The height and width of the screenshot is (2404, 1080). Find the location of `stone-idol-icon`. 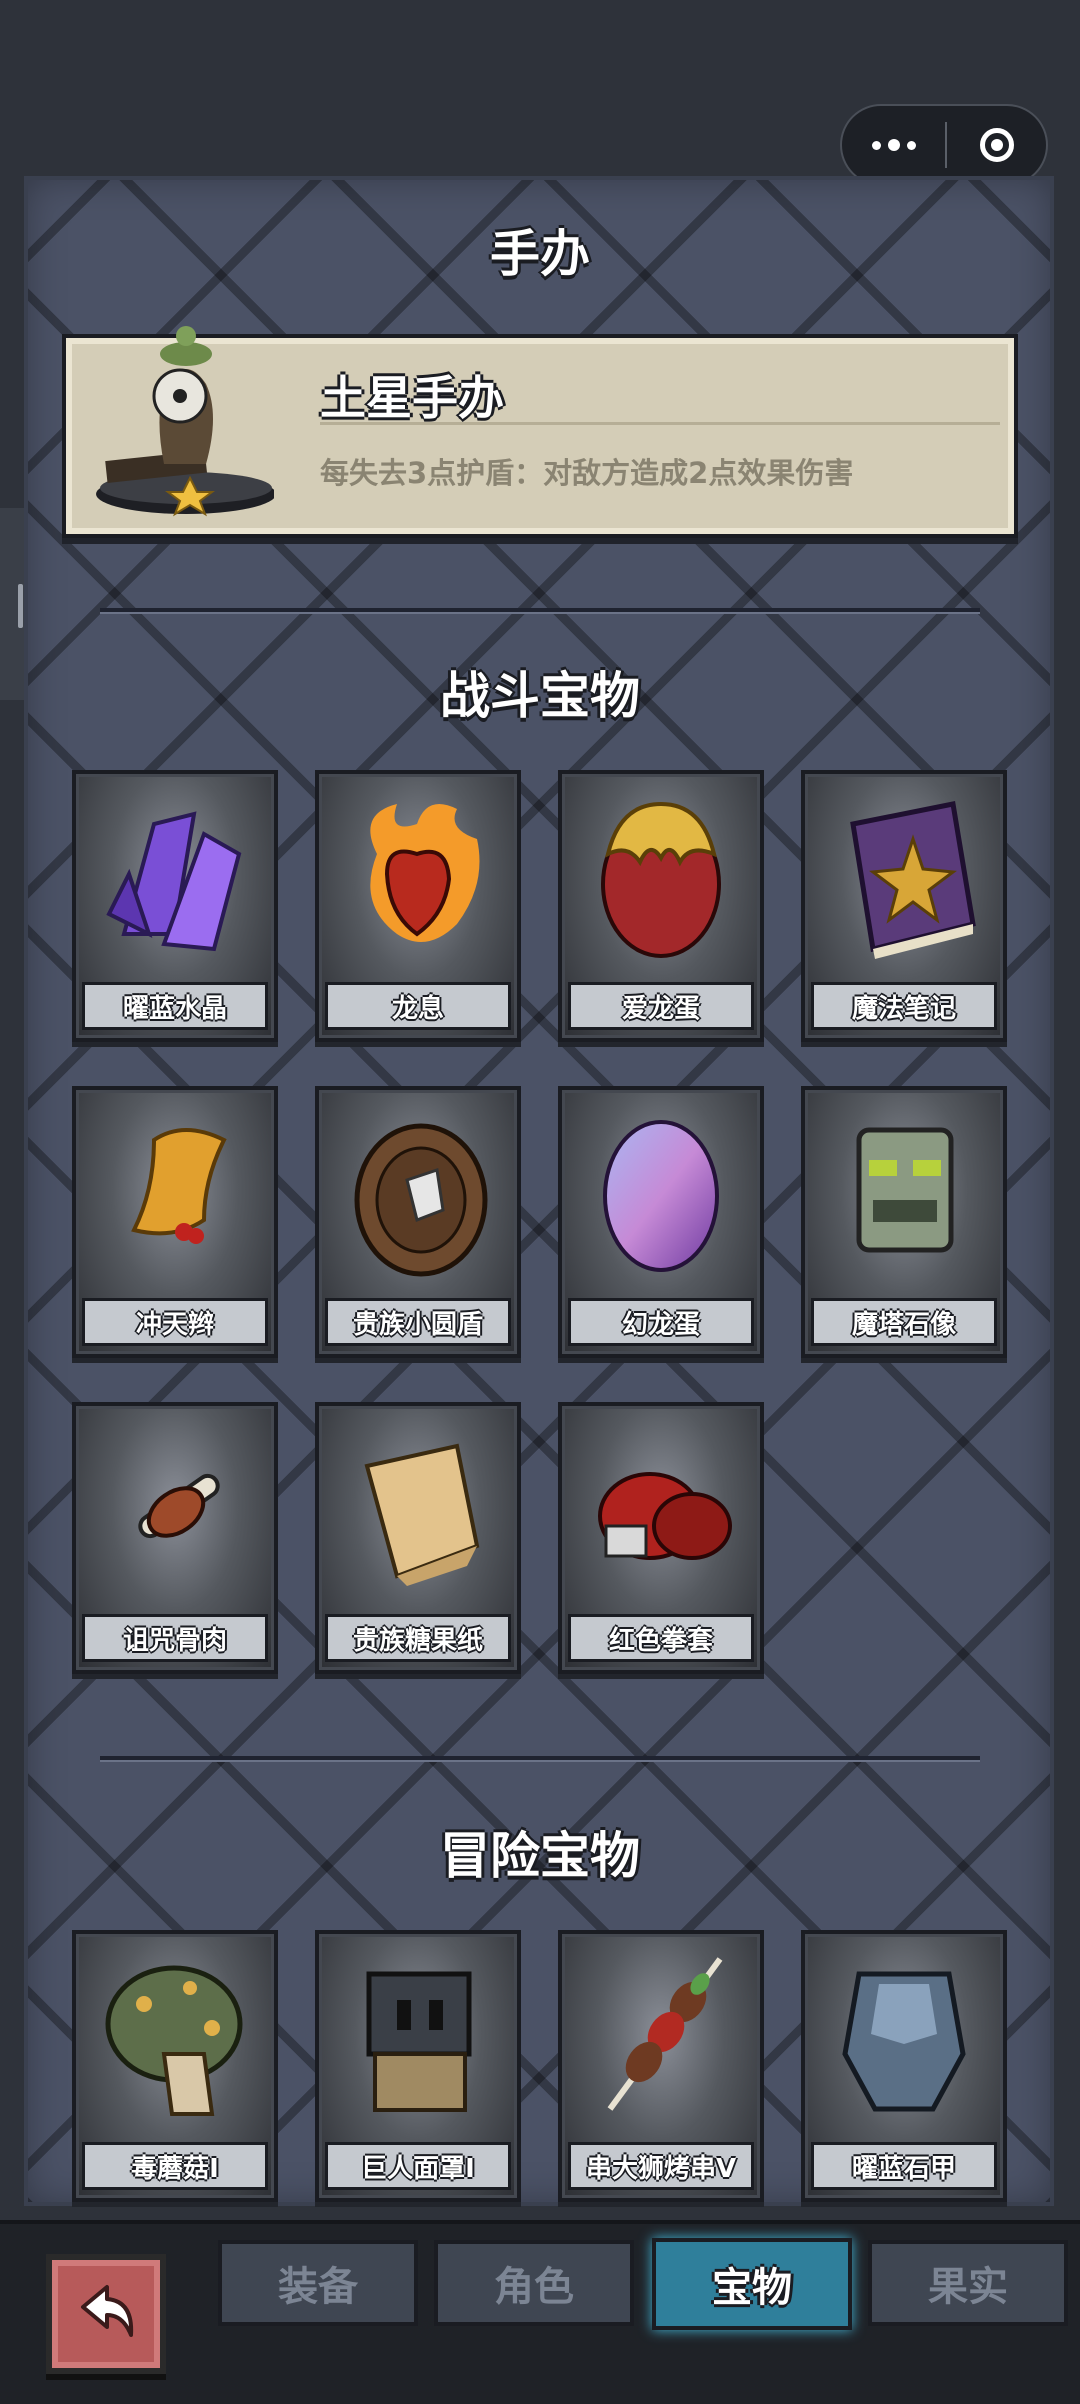

stone-idol-icon is located at coordinates (905, 1190).